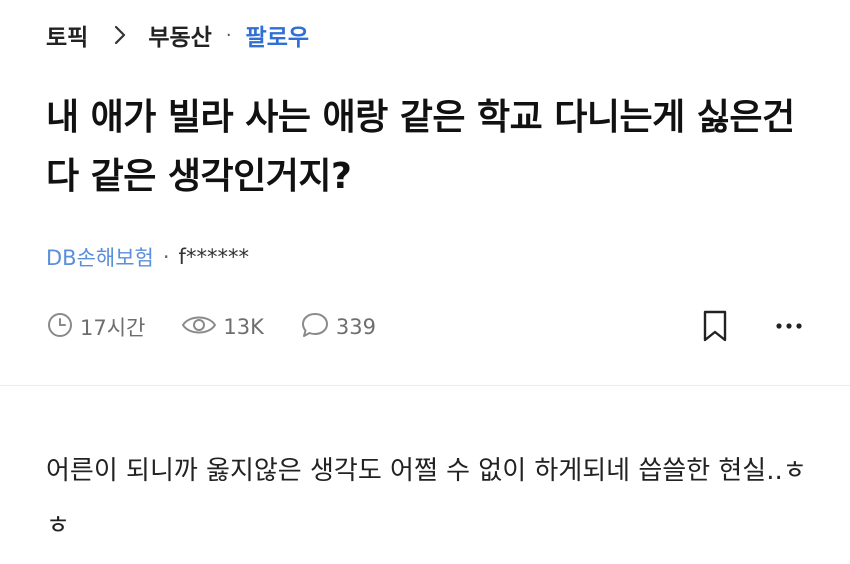 This screenshot has height=564, width=850. Describe the element at coordinates (243, 327) in the screenshot. I see `views-text: 13K` at that location.